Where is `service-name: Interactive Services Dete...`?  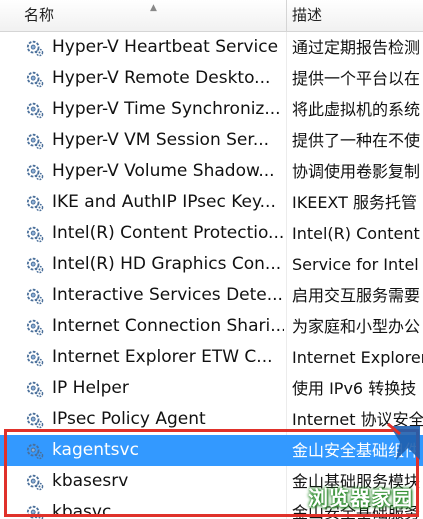 service-name: Interactive Services Dete... is located at coordinates (167, 295).